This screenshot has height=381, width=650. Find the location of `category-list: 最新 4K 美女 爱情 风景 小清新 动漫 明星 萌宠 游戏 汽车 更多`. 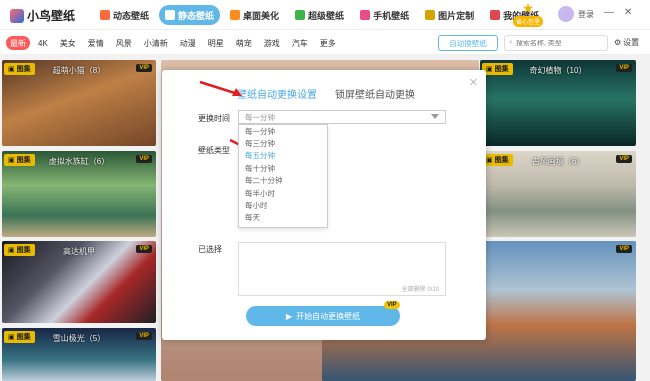

category-list: 最新 4K 美女 爱情 风景 小清新 动漫 明星 萌宠 游戏 汽车 更多 is located at coordinates (173, 43).